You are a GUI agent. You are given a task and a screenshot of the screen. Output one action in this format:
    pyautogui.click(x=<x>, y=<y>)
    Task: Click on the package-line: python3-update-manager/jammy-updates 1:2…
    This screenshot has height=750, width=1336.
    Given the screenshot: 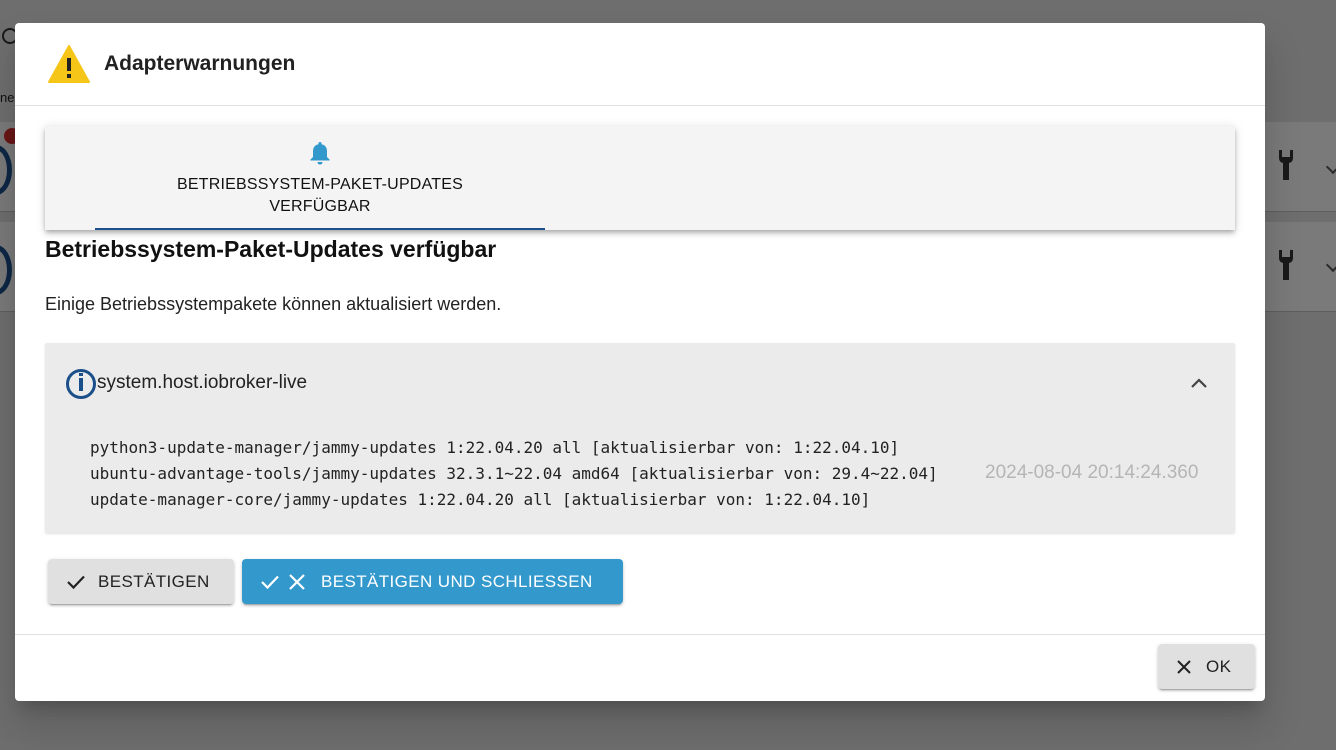 What is the action you would take?
    pyautogui.click(x=495, y=447)
    